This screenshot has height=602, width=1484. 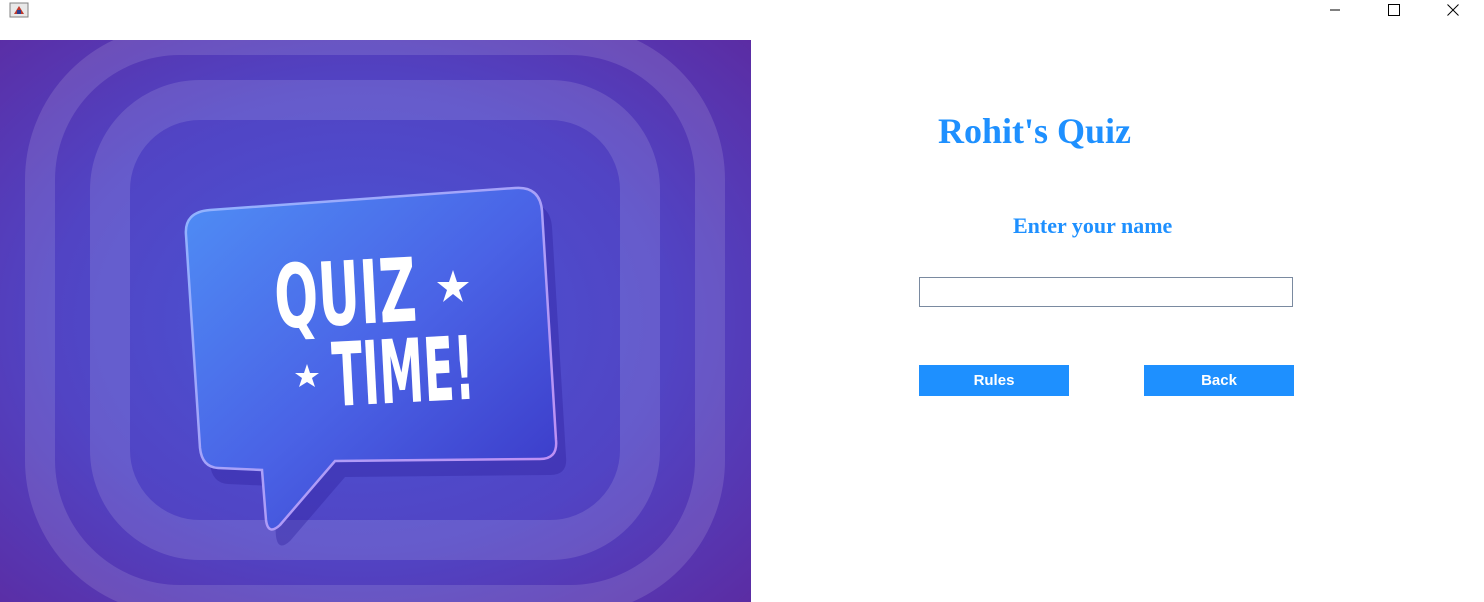 I want to click on maximize-button, so click(x=1394, y=10).